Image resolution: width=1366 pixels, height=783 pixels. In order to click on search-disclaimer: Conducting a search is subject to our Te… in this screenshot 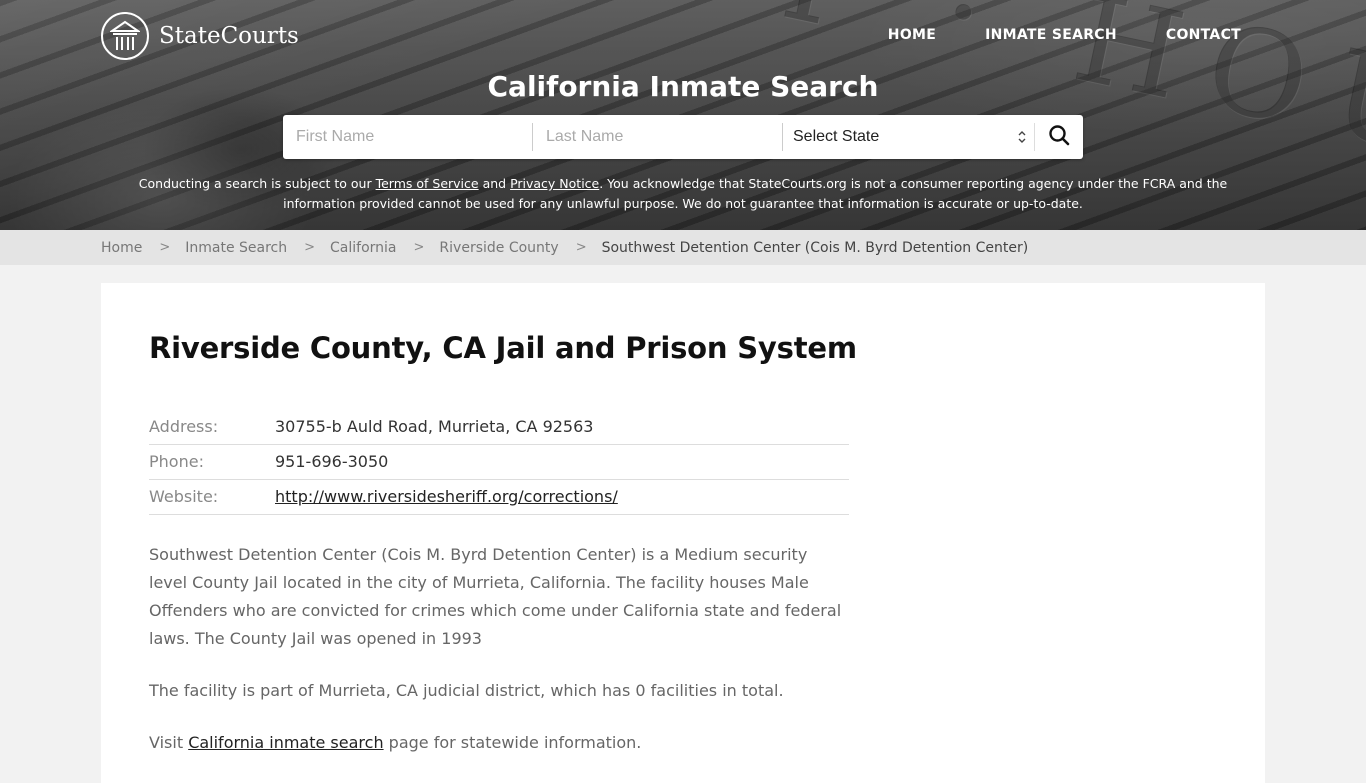, I will do `click(683, 194)`.